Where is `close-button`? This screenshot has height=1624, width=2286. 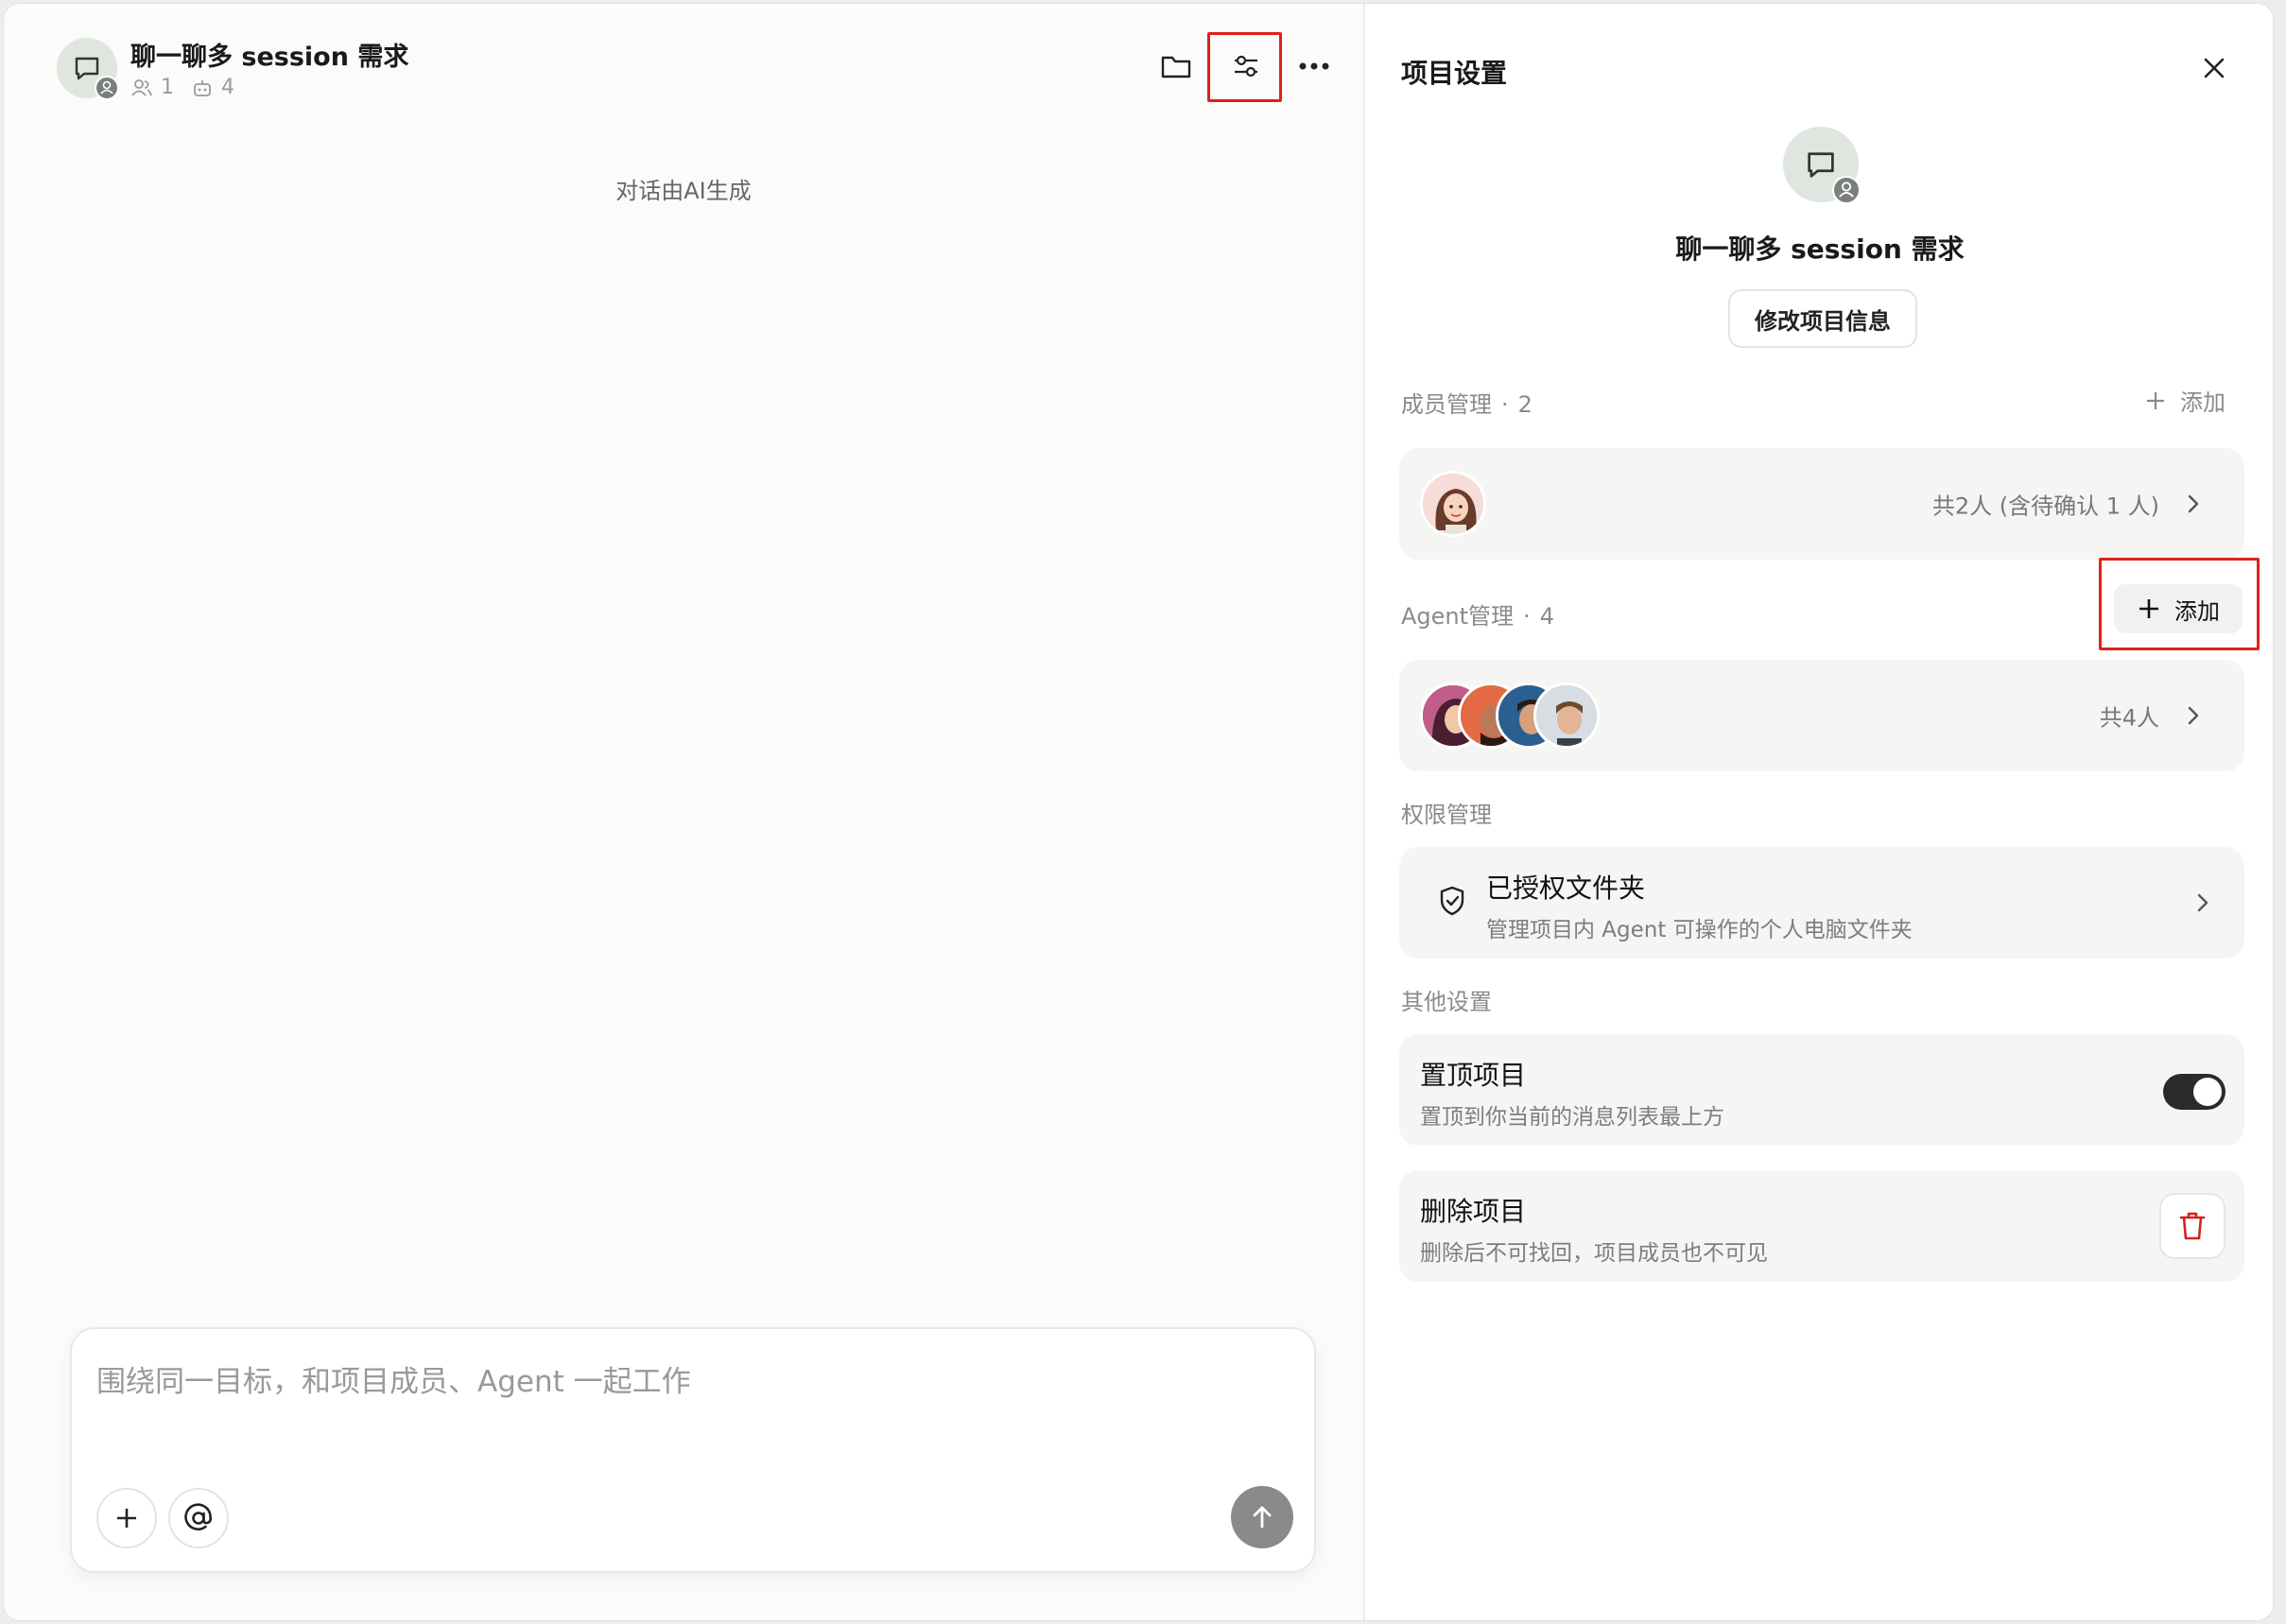
close-button is located at coordinates (2214, 68).